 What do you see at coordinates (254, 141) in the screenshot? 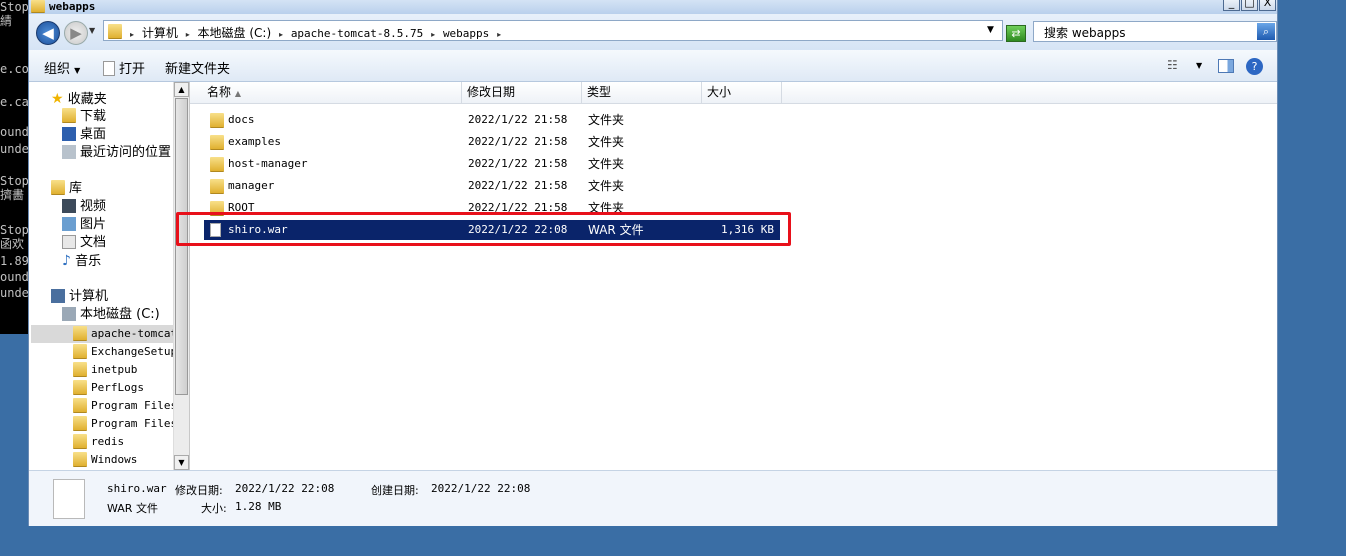
I see `file-name: examples` at bounding box center [254, 141].